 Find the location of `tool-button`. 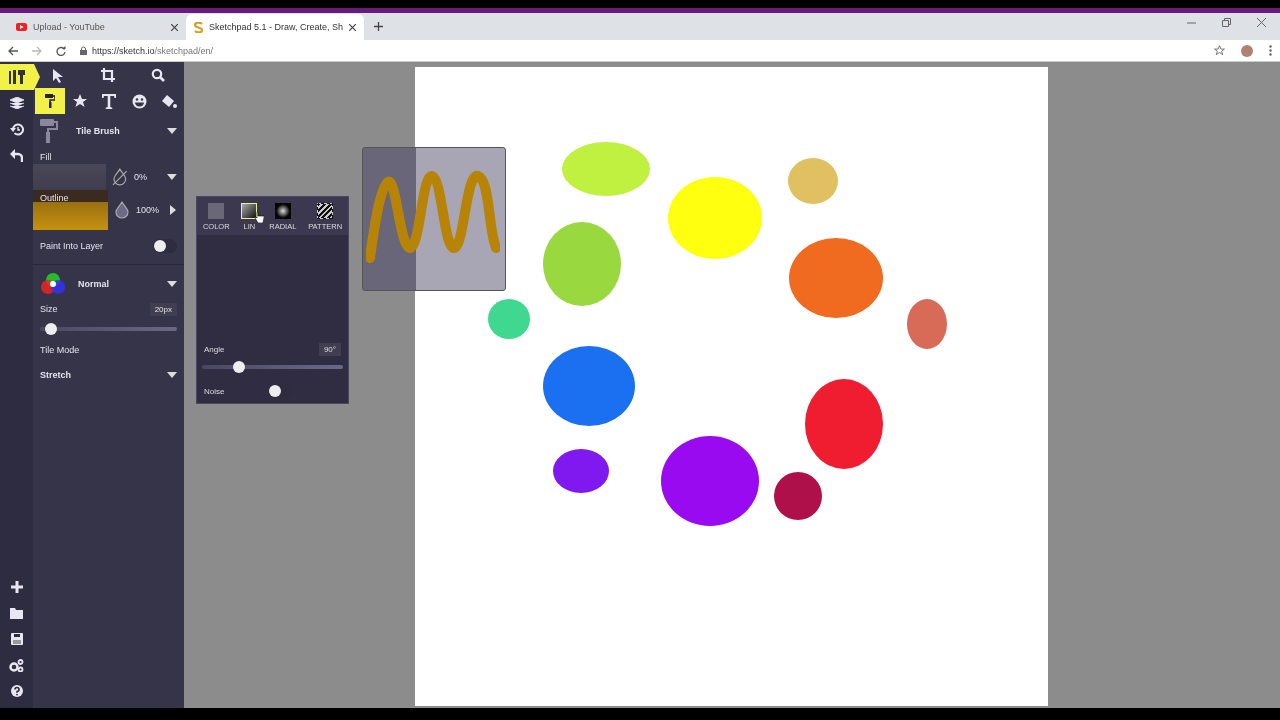

tool-button is located at coordinates (50, 101).